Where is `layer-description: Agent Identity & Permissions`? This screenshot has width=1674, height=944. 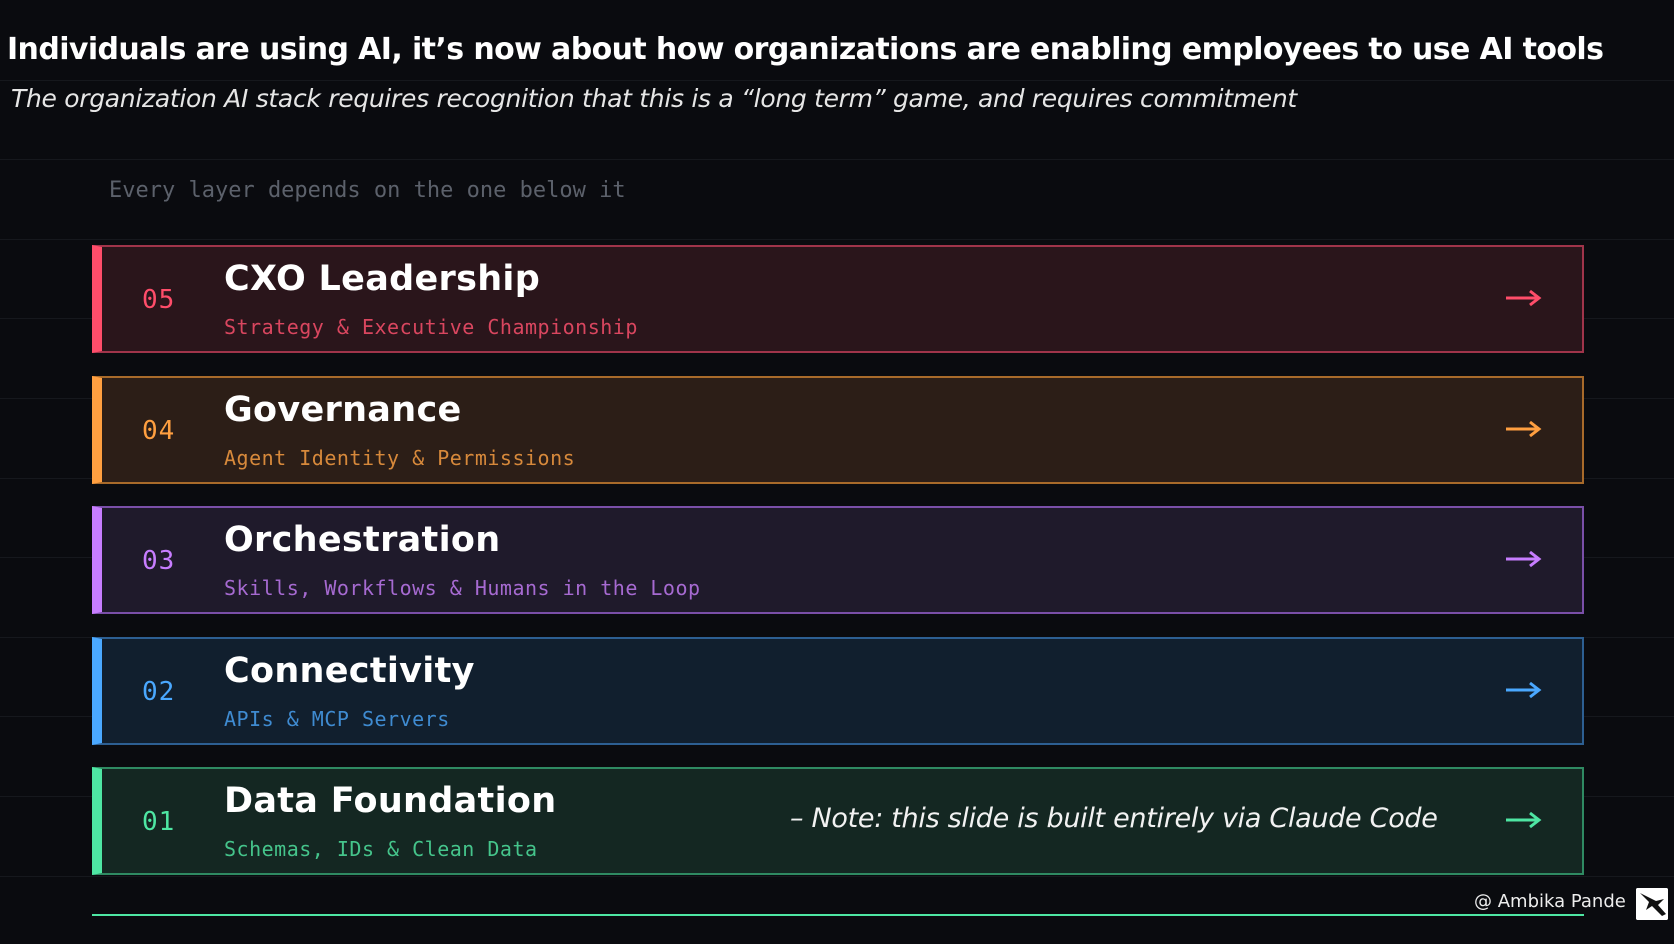
layer-description: Agent Identity & Permissions is located at coordinates (400, 458).